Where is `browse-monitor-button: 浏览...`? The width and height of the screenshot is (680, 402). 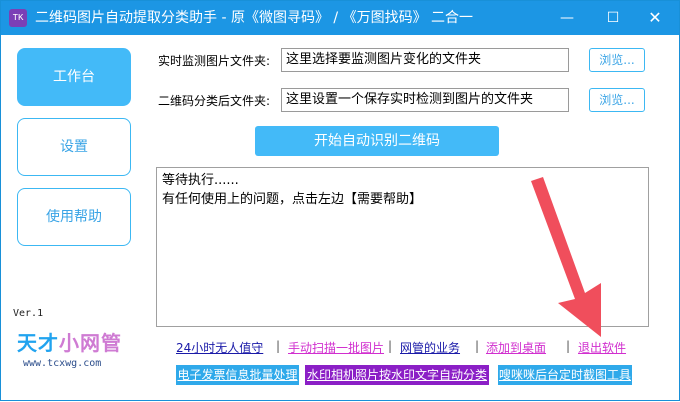 browse-monitor-button: 浏览... is located at coordinates (617, 60).